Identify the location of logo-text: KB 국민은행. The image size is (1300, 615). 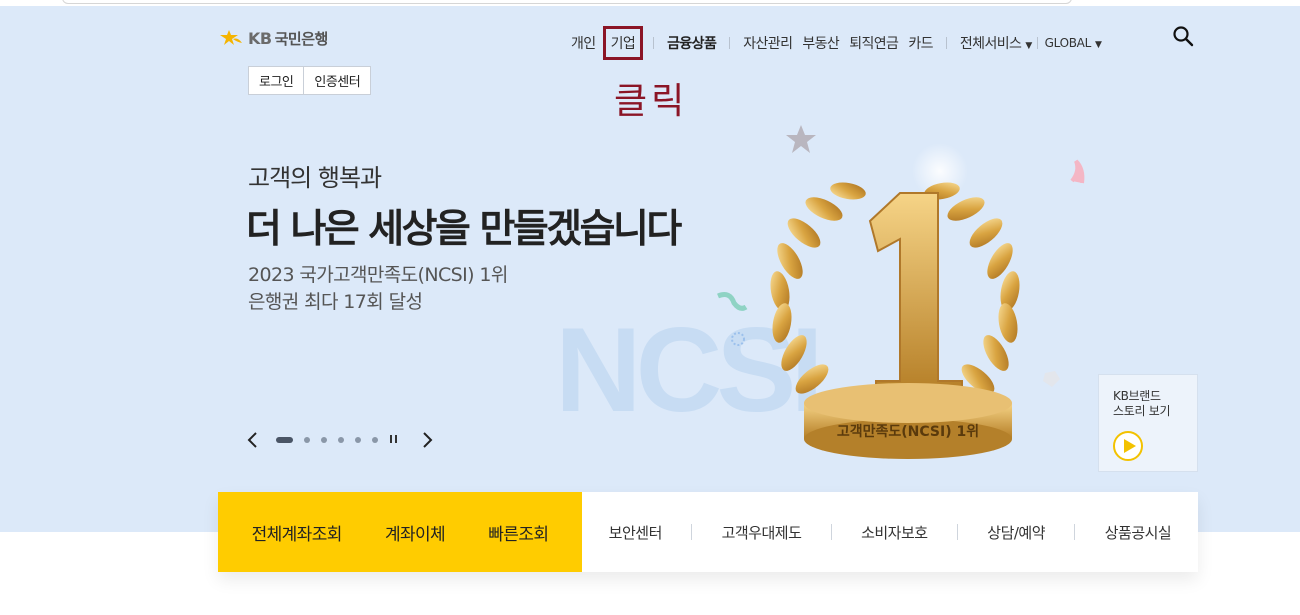
(288, 38).